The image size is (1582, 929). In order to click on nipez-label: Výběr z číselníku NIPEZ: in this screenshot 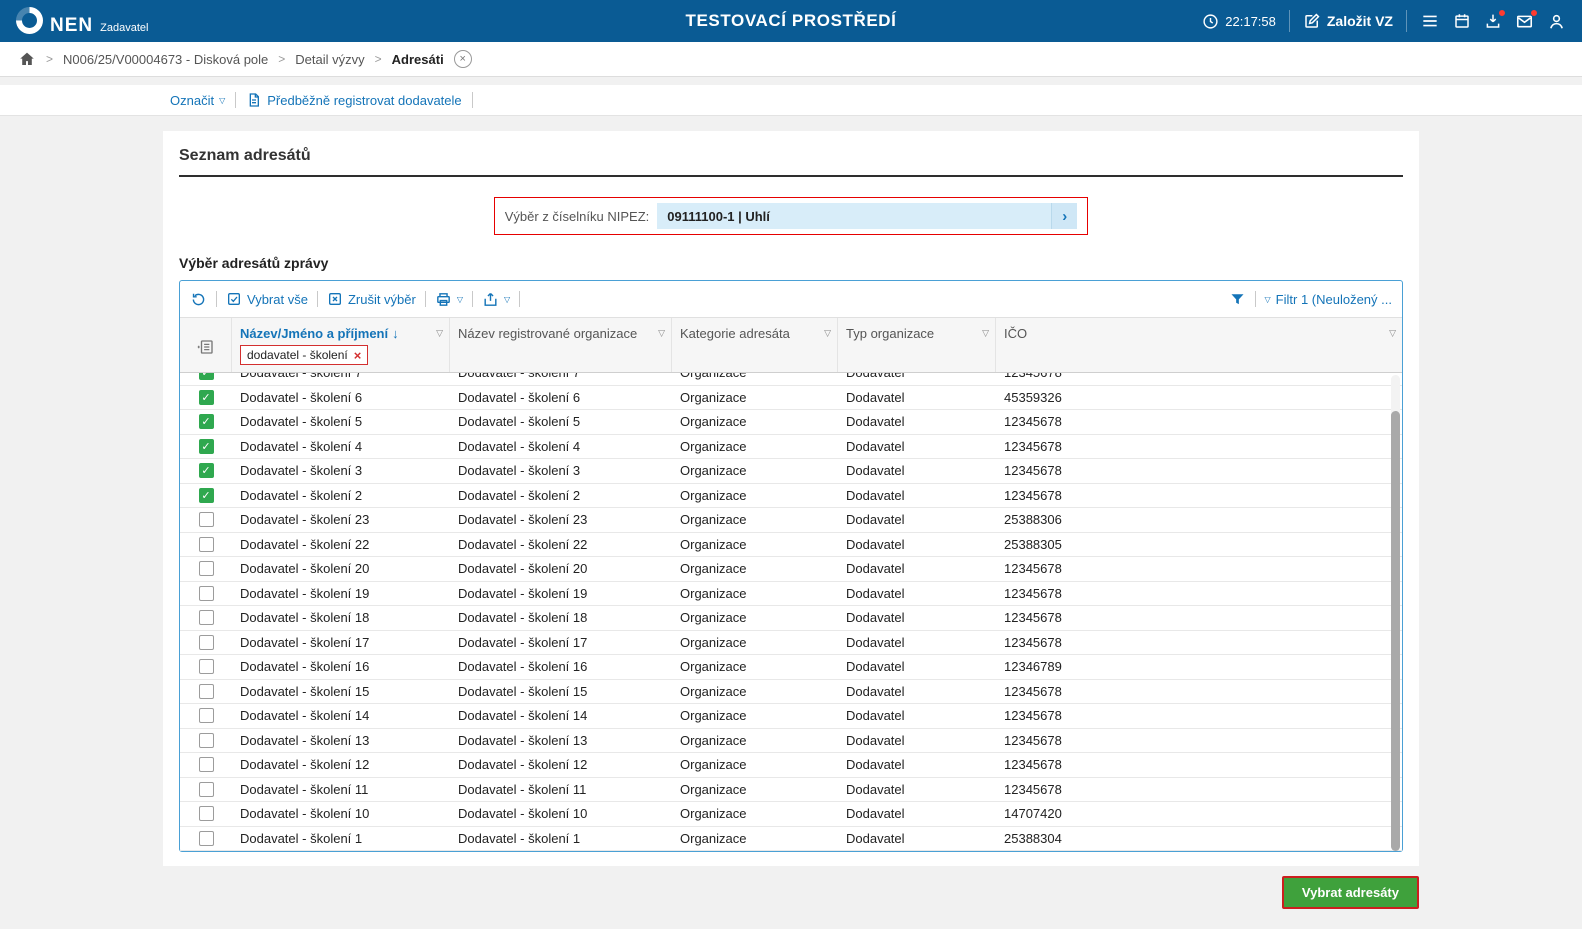, I will do `click(577, 216)`.